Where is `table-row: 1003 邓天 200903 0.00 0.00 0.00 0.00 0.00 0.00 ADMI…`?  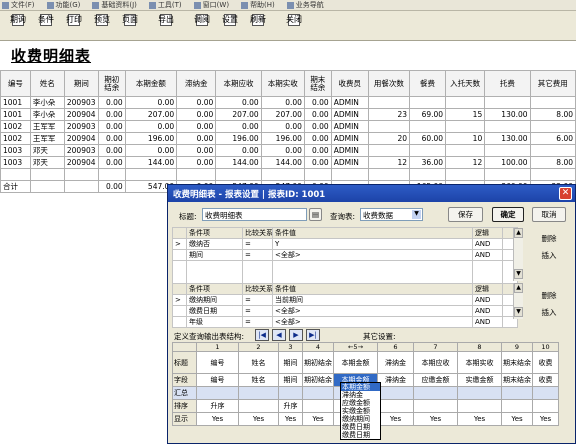 table-row: 1003 邓天 200903 0.00 0.00 0.00 0.00 0.00 0.00 ADMI… is located at coordinates (288, 150).